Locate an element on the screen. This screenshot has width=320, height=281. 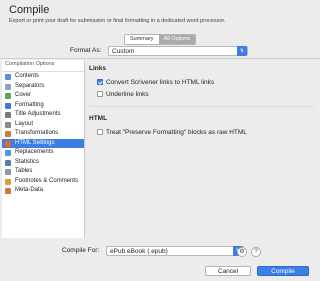
sidebar-item-html-settings: HTML Settings is located at coordinates (43, 143).